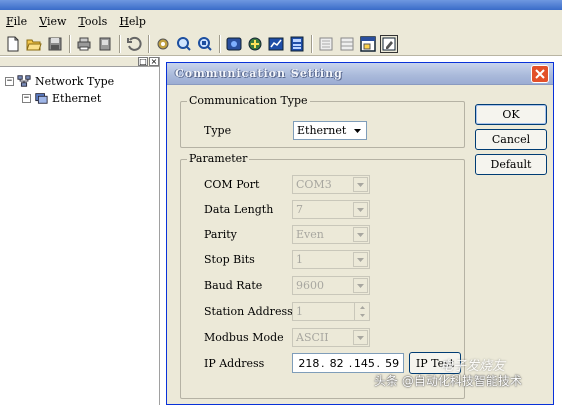 The height and width of the screenshot is (405, 562). What do you see at coordinates (244, 337) in the screenshot?
I see `modbus-mode-label: Modbus Mode` at bounding box center [244, 337].